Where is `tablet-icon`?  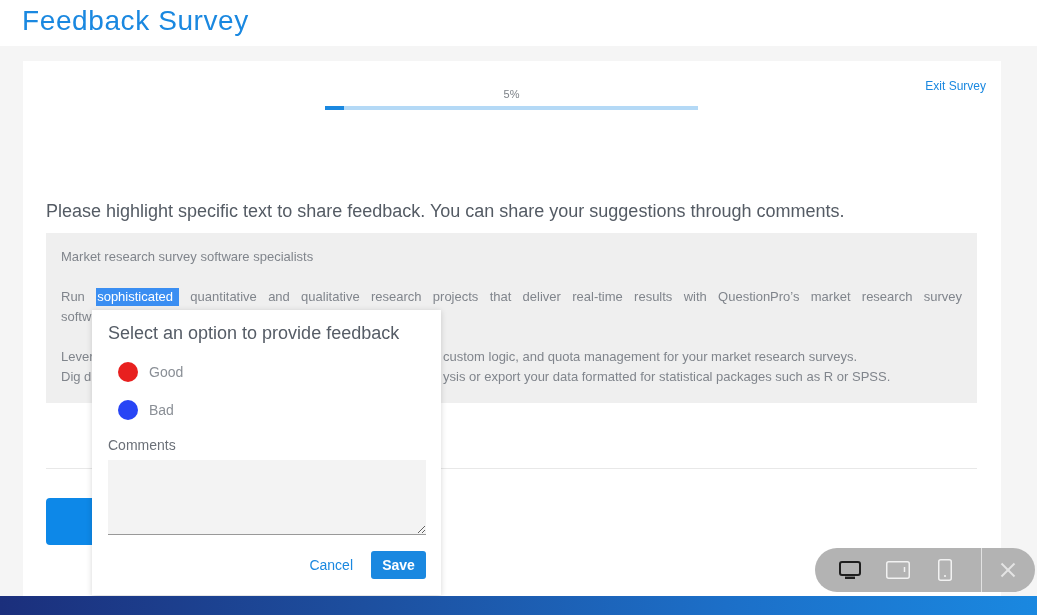 tablet-icon is located at coordinates (898, 570).